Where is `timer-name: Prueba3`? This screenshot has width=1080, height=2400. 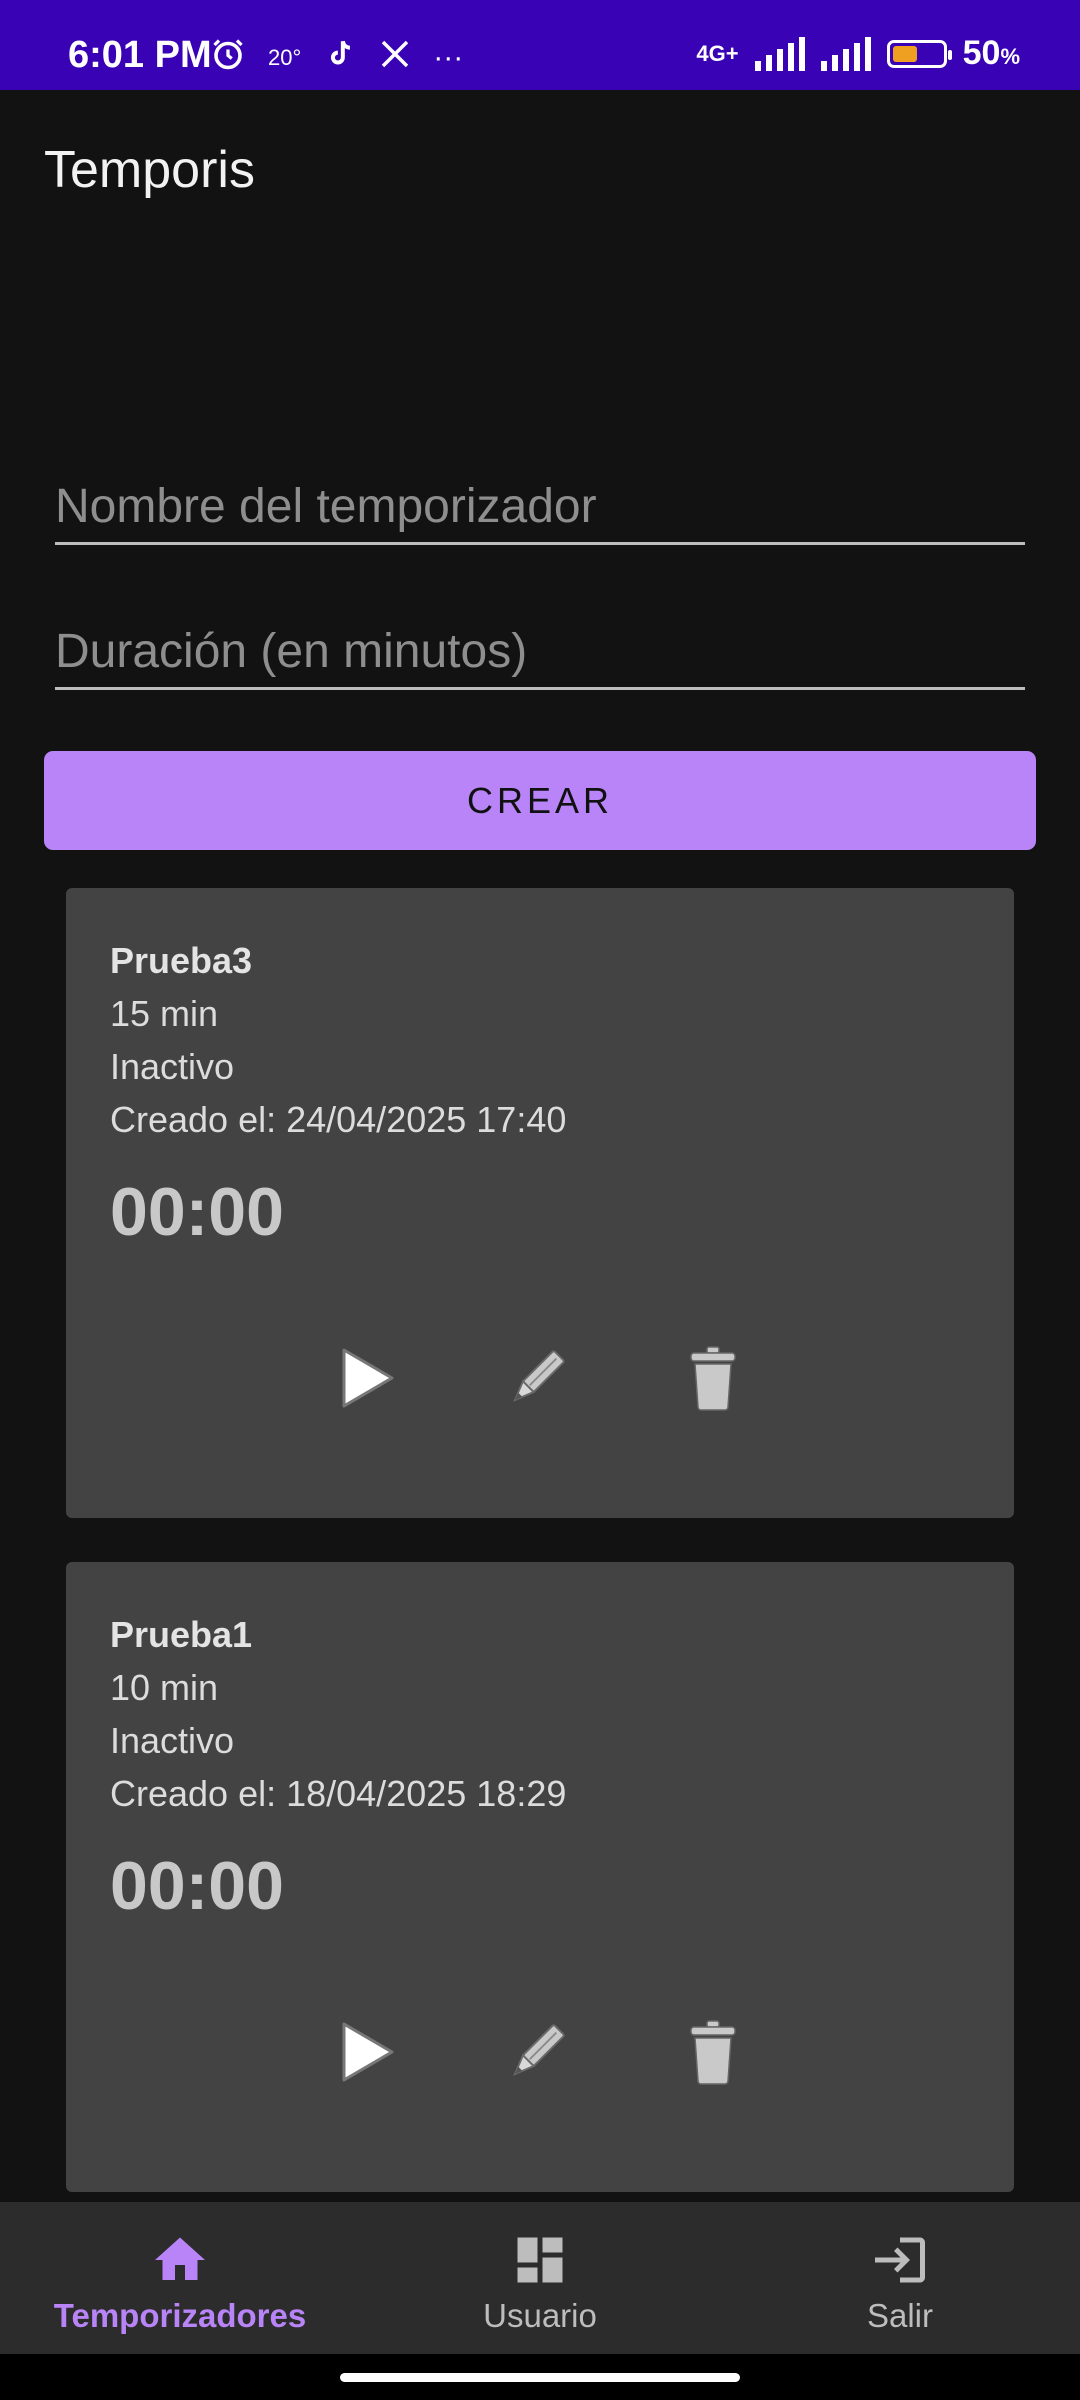
timer-name: Prueba3 is located at coordinates (181, 960).